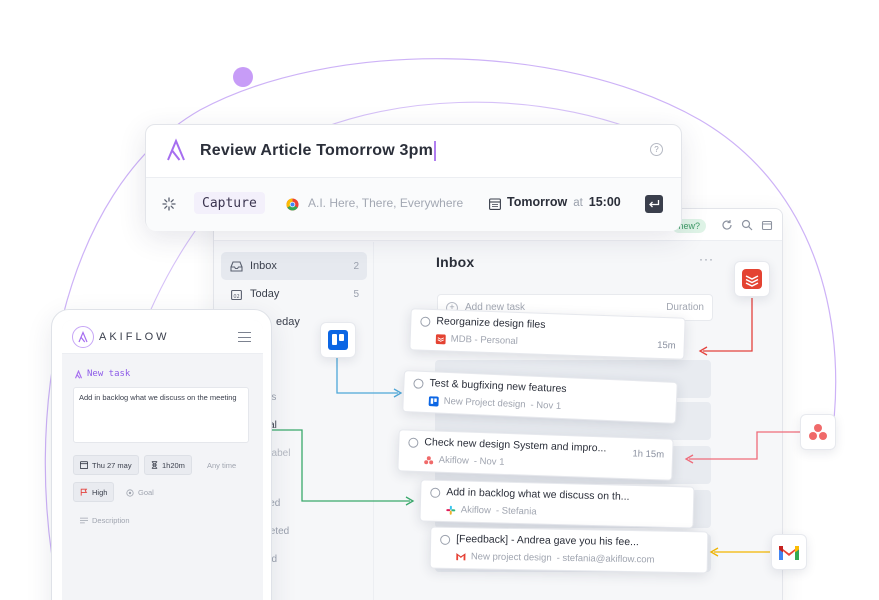 This screenshot has height=600, width=879. I want to click on mobile-description: Description, so click(105, 520).